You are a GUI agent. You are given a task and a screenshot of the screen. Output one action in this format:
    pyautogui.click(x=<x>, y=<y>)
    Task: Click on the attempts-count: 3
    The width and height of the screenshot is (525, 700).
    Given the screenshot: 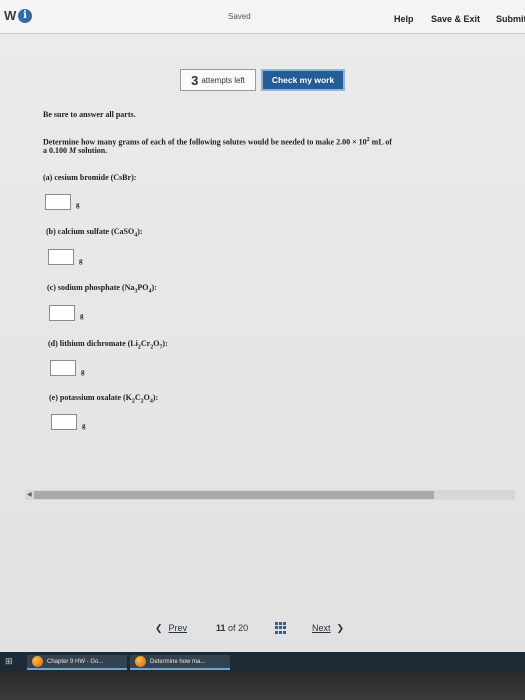 What is the action you would take?
    pyautogui.click(x=195, y=80)
    